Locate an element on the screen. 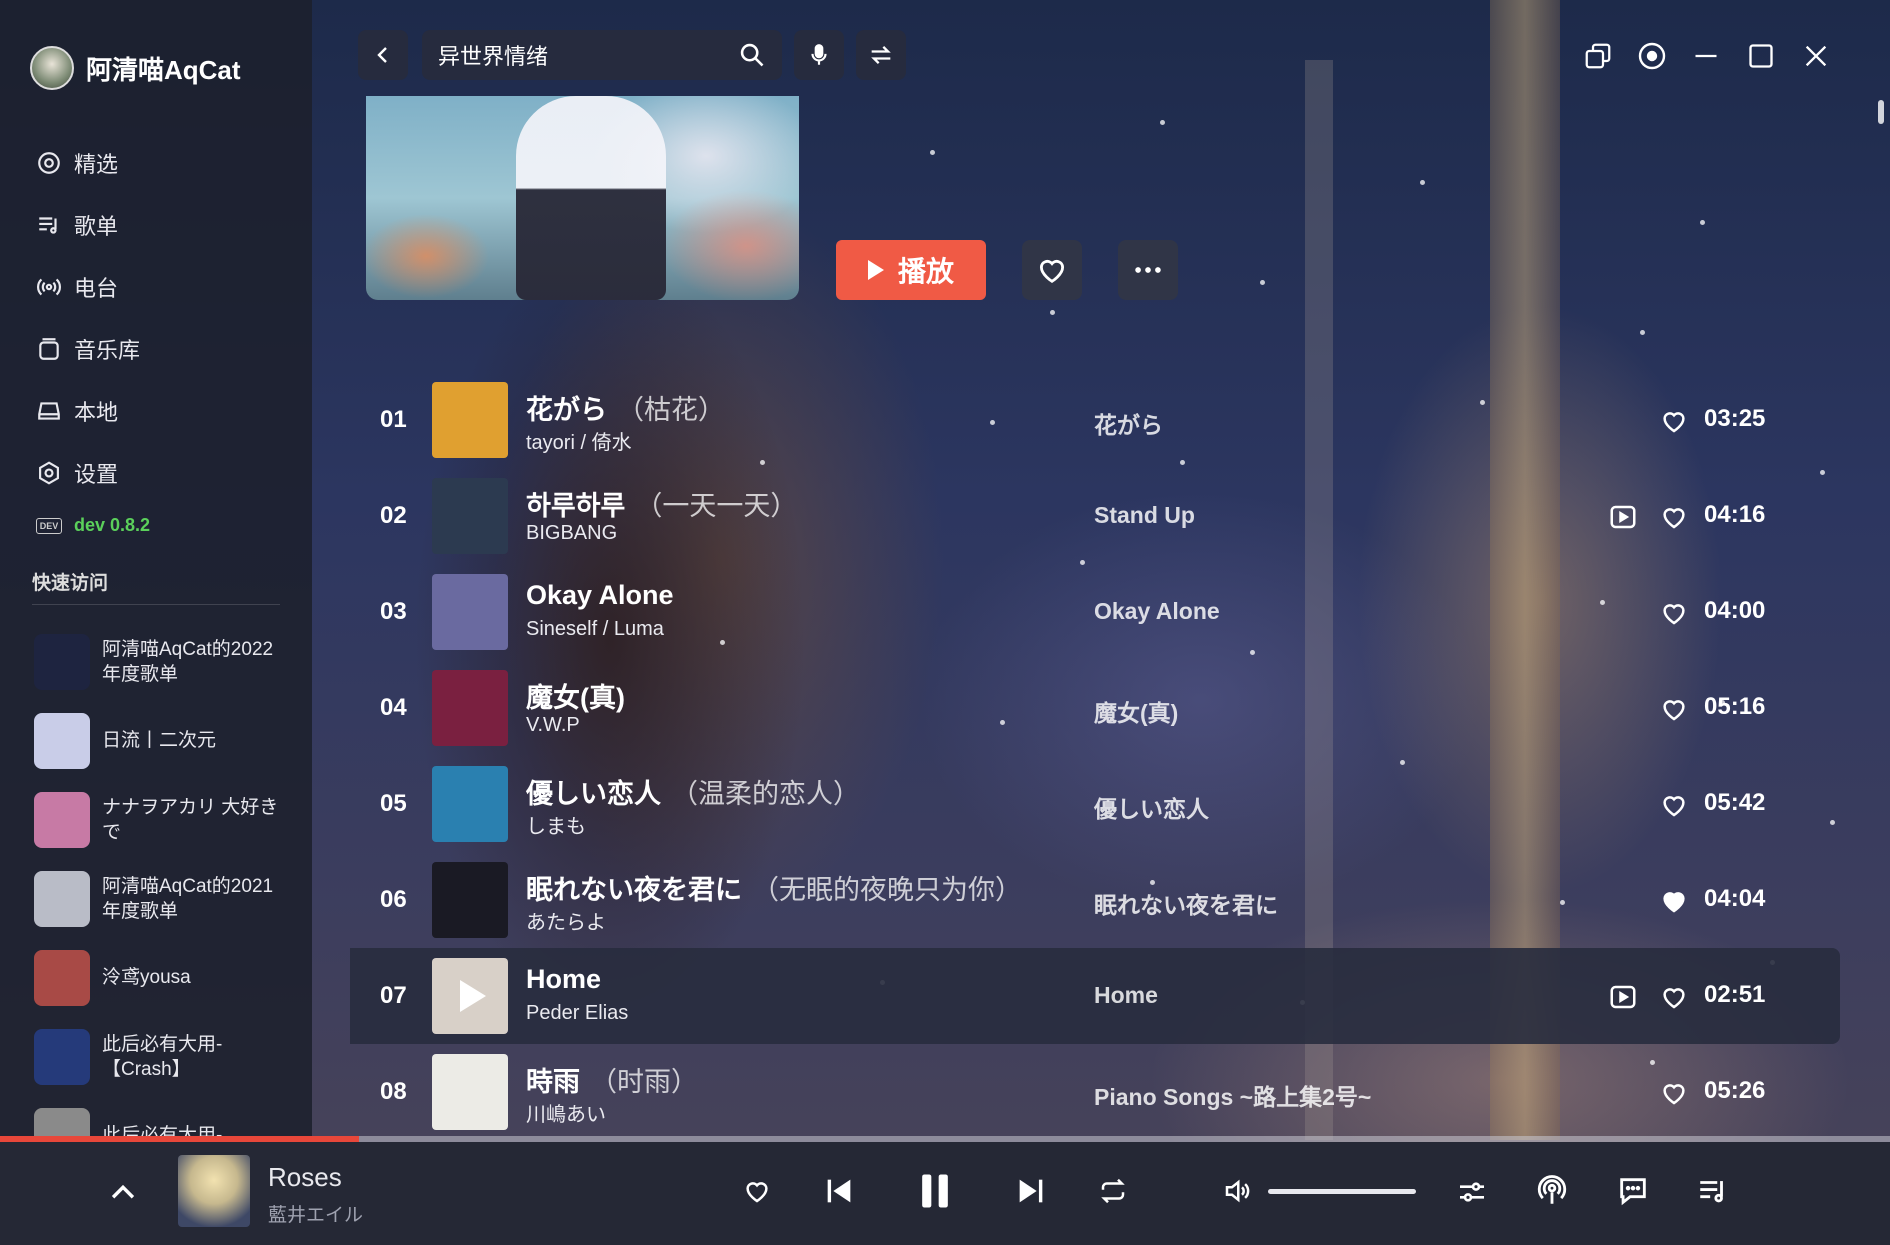  track-artist: V.W.P is located at coordinates (553, 725).